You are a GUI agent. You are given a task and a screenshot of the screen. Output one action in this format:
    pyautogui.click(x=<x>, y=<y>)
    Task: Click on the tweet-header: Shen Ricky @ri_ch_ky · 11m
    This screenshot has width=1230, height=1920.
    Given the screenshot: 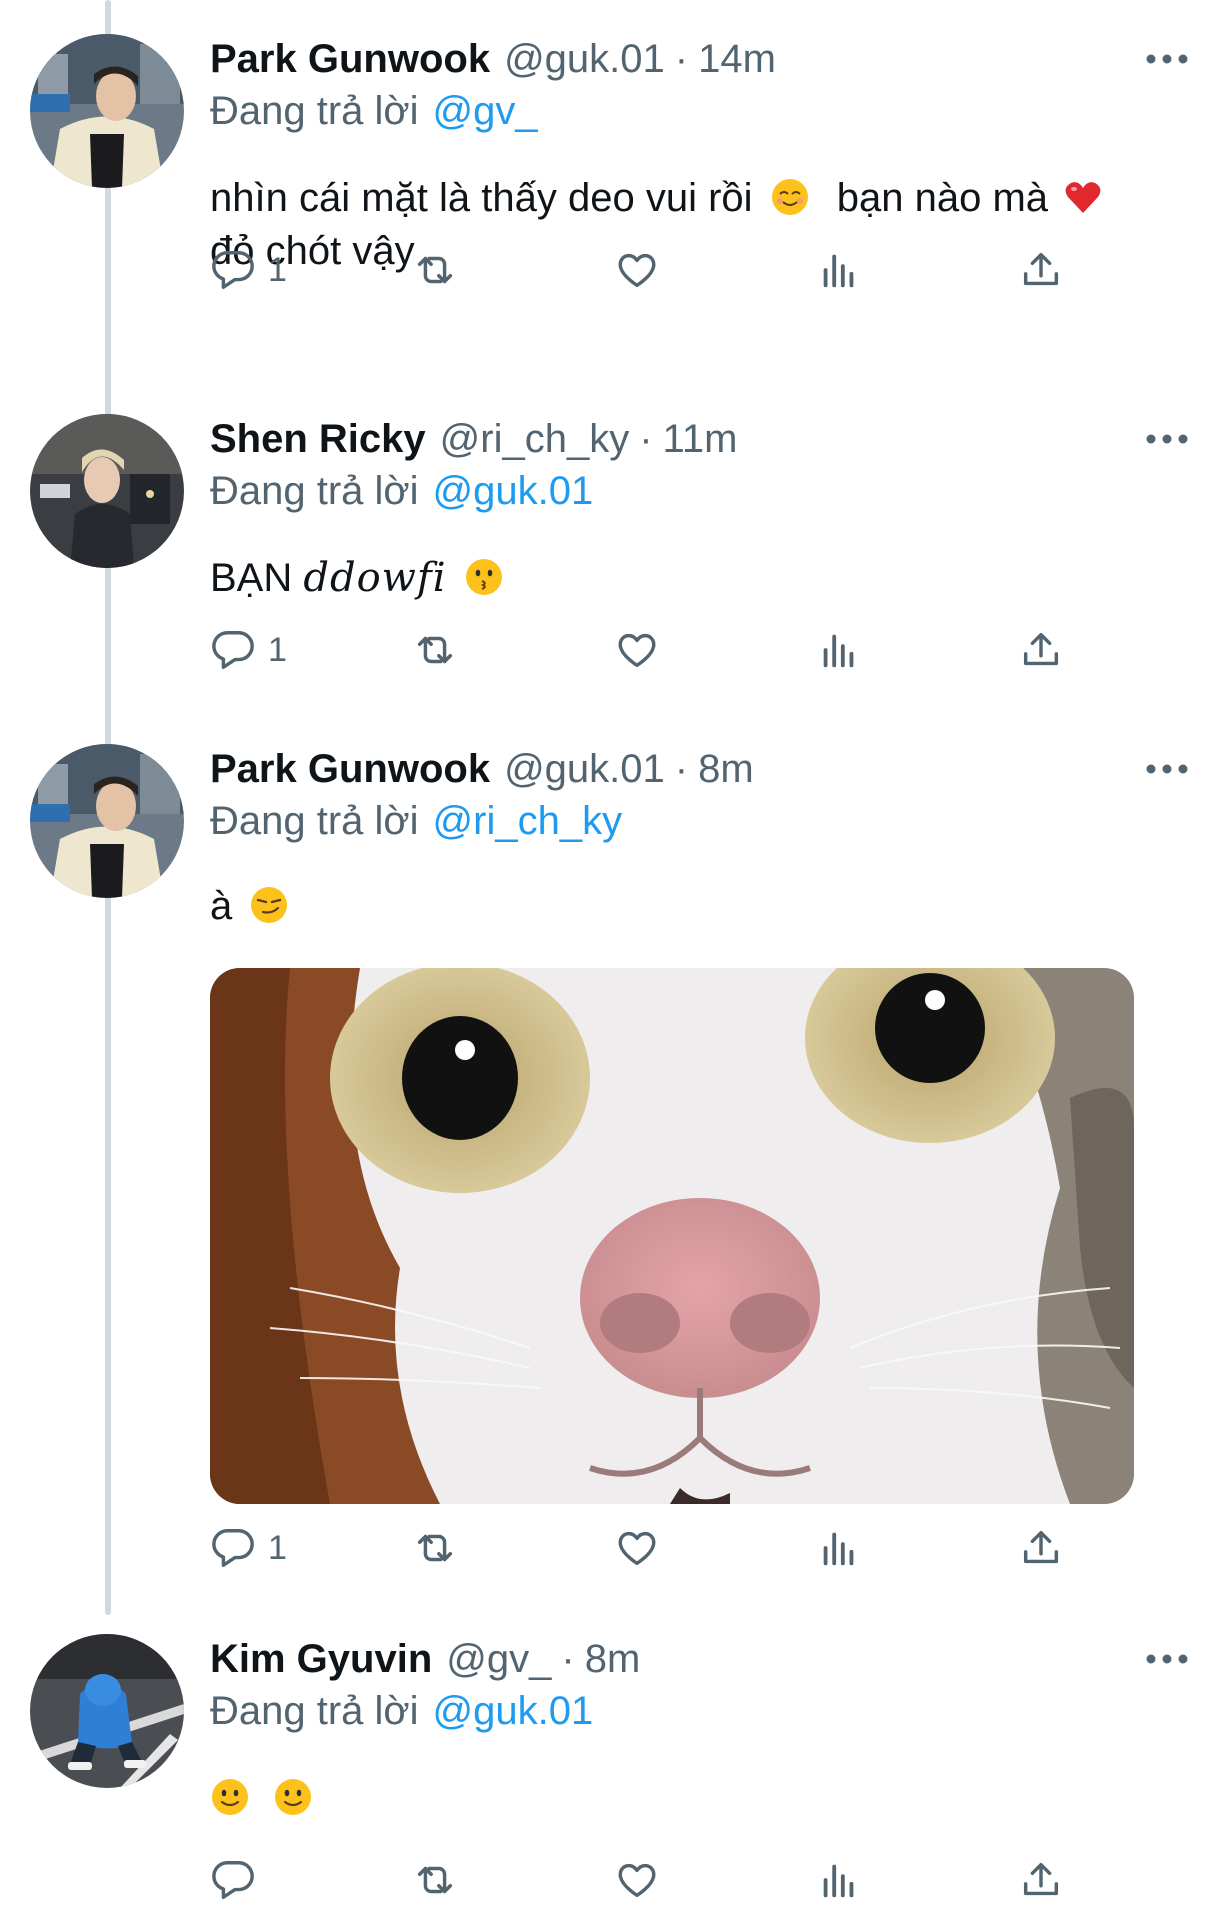 What is the action you would take?
    pyautogui.click(x=473, y=439)
    